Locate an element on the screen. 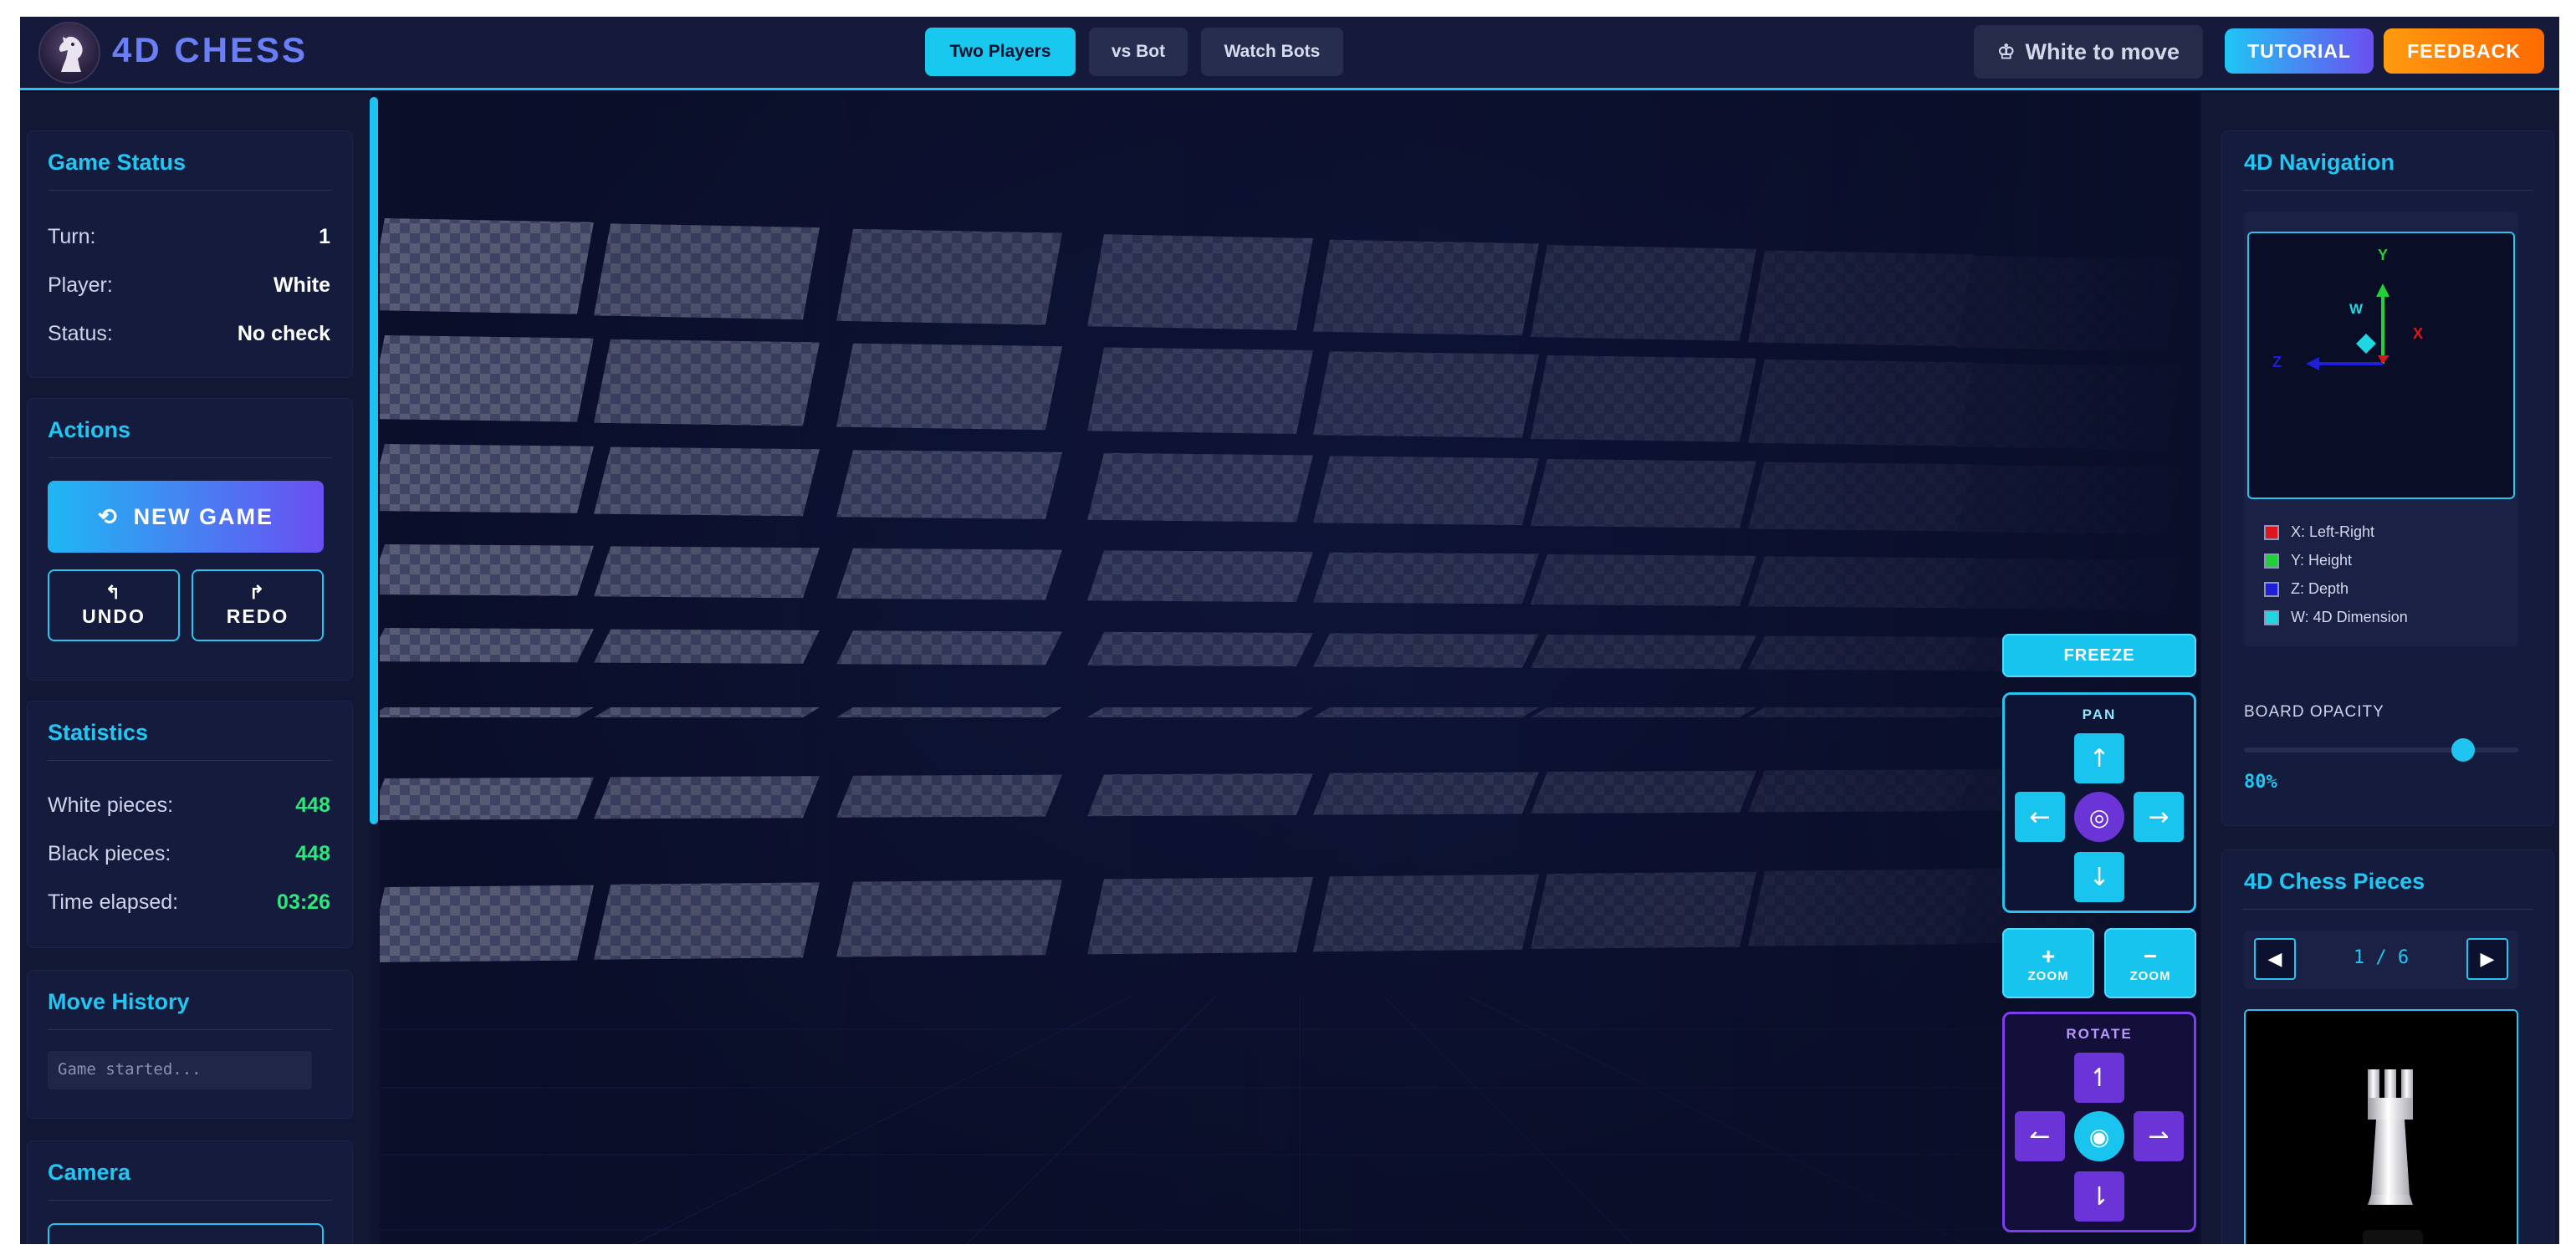  pan-left-button: ← is located at coordinates (2040, 817).